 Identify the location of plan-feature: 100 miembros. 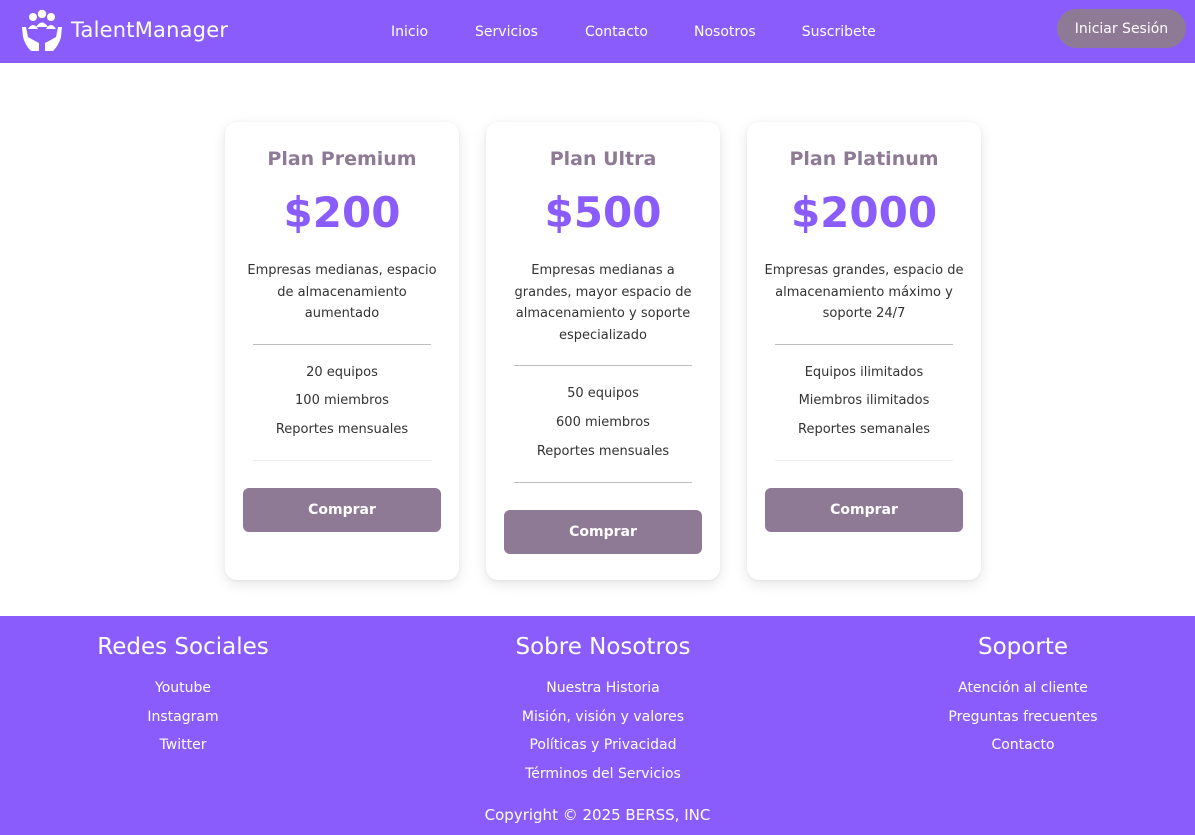
(342, 400).